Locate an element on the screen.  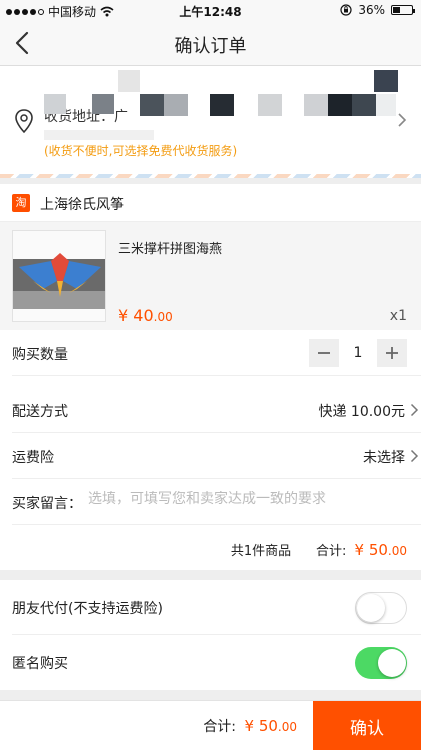
order-summary: 共1件商品 合计: ¥ 50.00 is located at coordinates (319, 549).